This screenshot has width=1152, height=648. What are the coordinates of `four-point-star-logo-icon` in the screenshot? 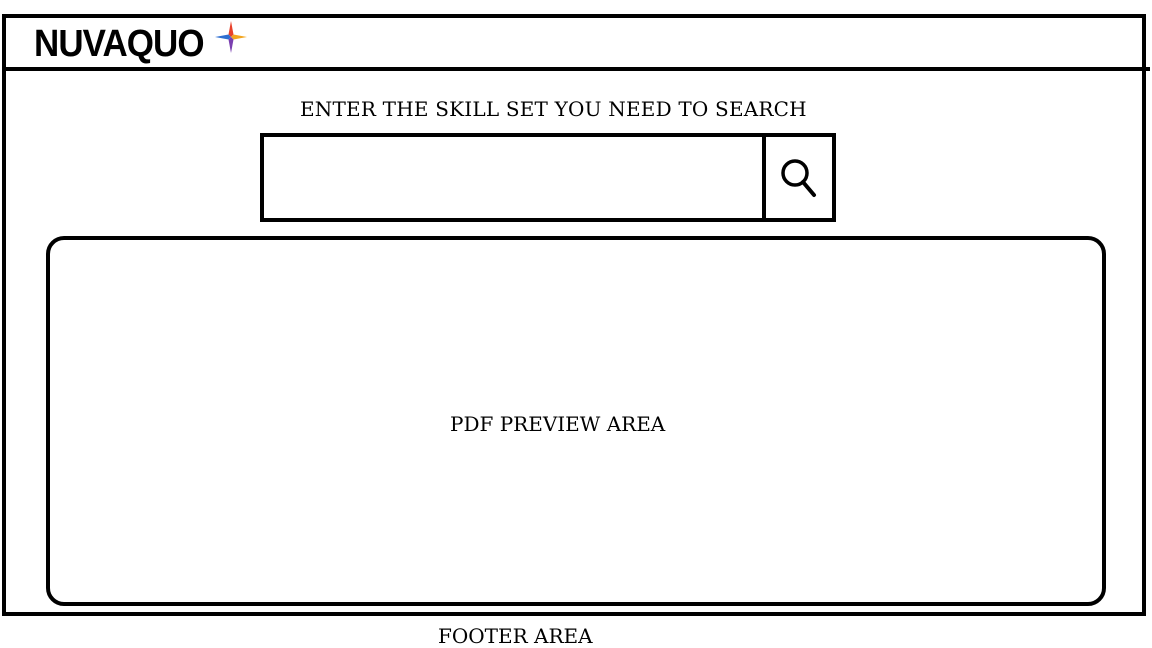 It's located at (231, 37).